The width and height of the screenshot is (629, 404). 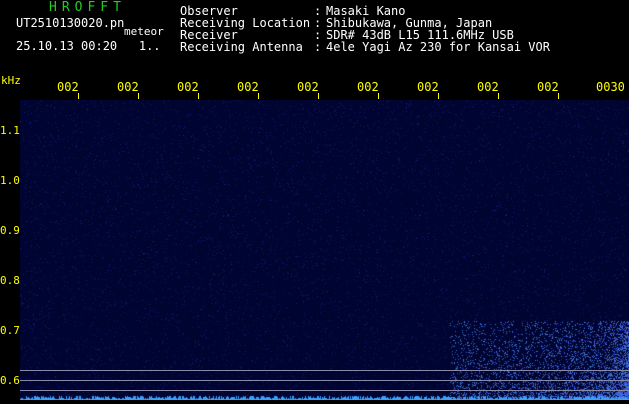 I want to click on info-colon: :, so click(x=318, y=47).